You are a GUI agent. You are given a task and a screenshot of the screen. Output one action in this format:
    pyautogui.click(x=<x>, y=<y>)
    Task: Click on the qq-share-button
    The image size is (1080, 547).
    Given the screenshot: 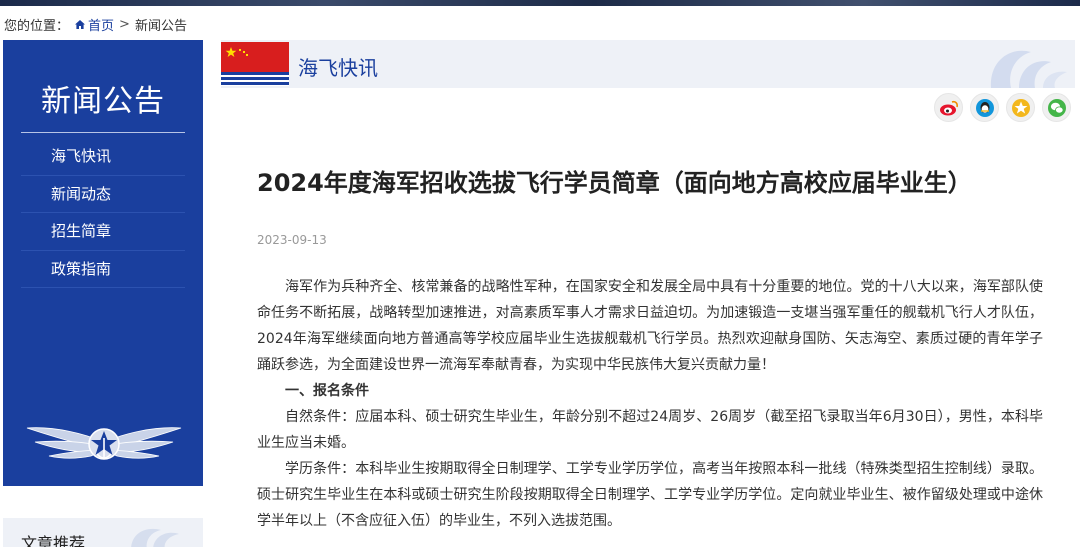 What is the action you would take?
    pyautogui.click(x=984, y=107)
    